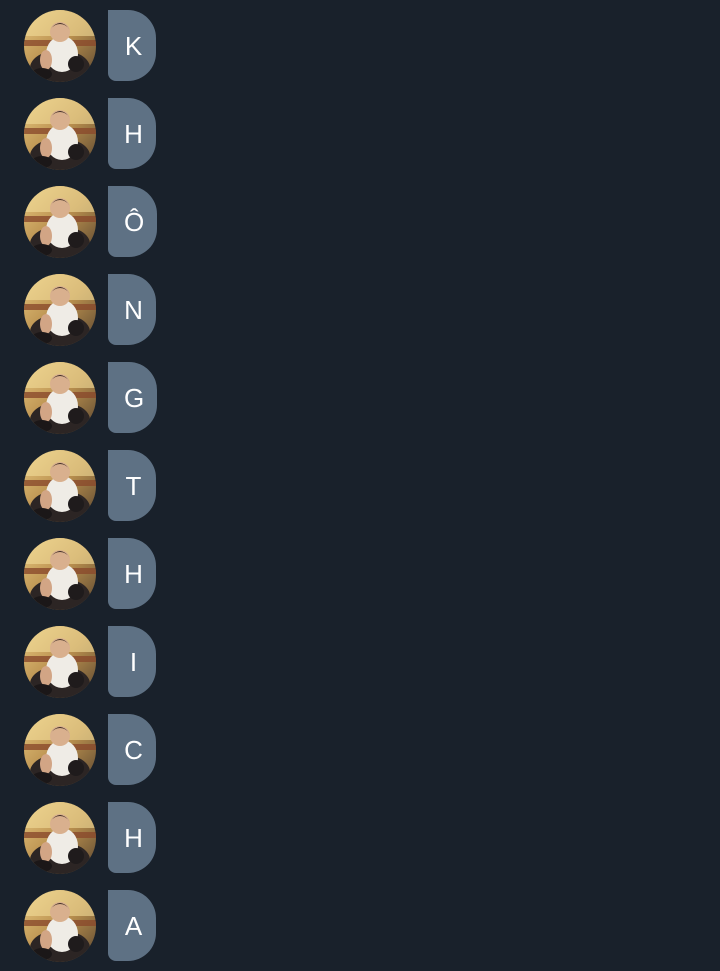 This screenshot has width=720, height=971. I want to click on message-row: N, so click(90, 310).